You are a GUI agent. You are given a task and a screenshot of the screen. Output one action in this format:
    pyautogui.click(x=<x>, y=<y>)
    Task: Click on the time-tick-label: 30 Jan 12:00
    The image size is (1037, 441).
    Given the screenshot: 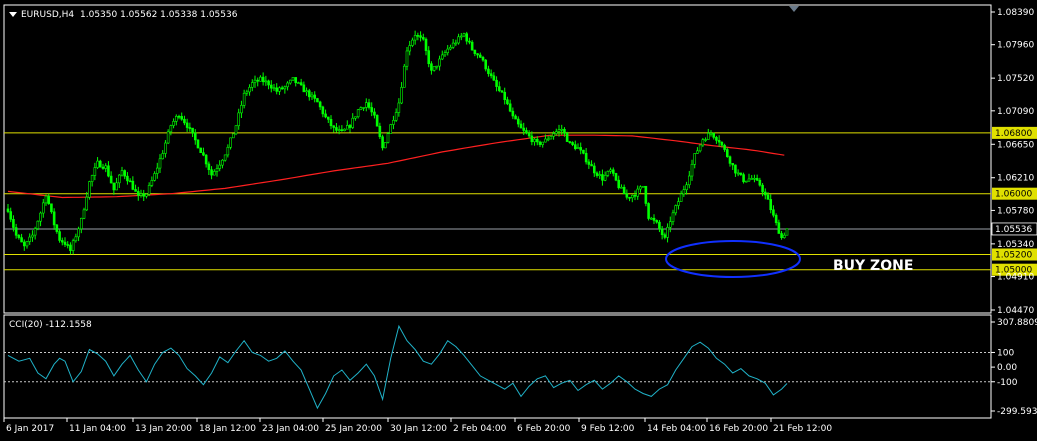 What is the action you would take?
    pyautogui.click(x=418, y=429)
    